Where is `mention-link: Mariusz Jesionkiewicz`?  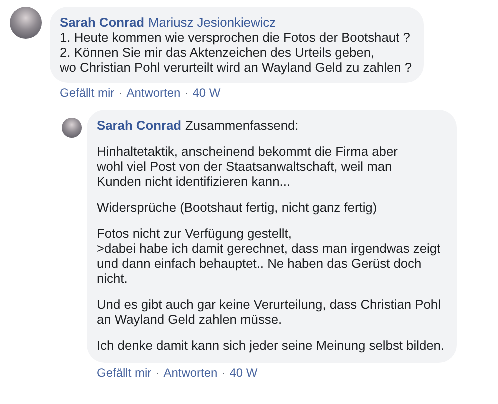 mention-link: Mariusz Jesionkiewicz is located at coordinates (212, 22).